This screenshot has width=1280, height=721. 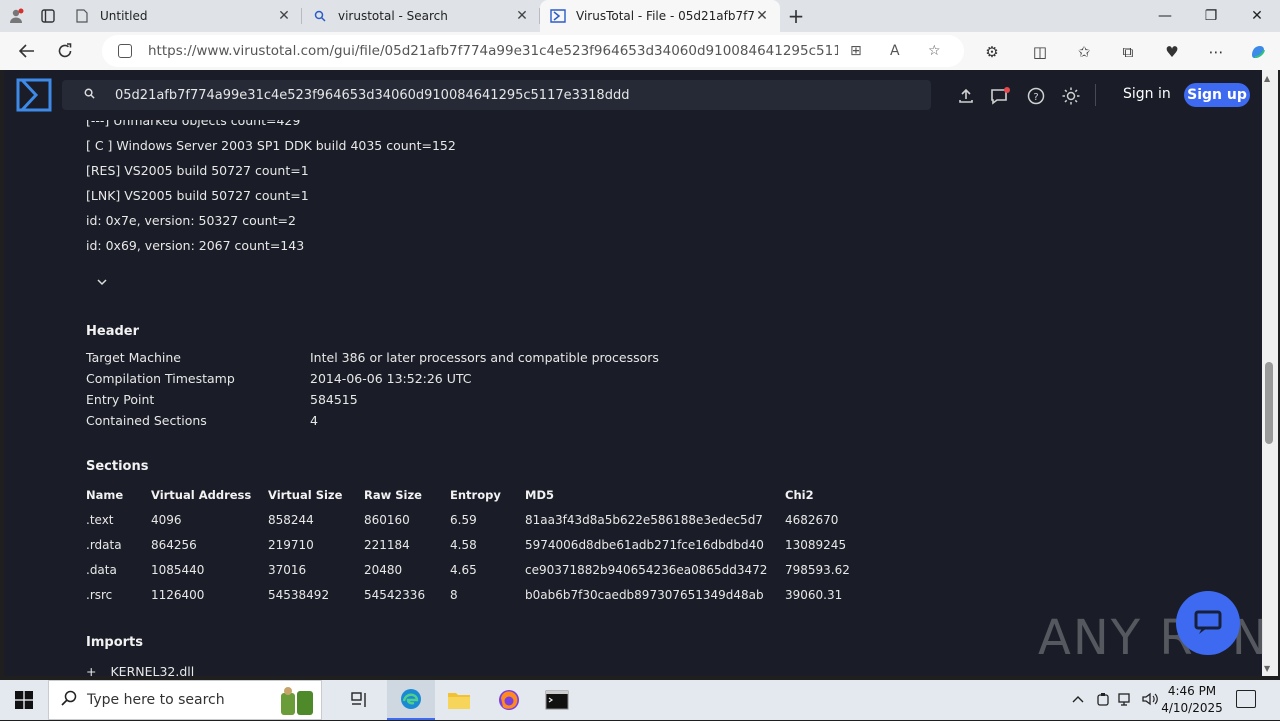 What do you see at coordinates (395, 595) in the screenshot?
I see `table-cell: 54542336` at bounding box center [395, 595].